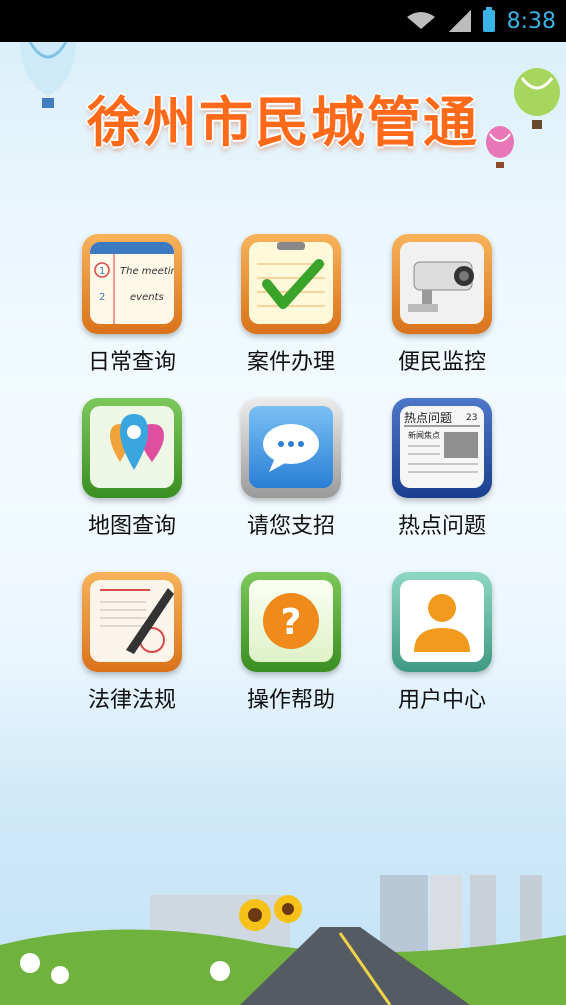  I want to click on menu-case-handling: 案件办理, so click(291, 305).